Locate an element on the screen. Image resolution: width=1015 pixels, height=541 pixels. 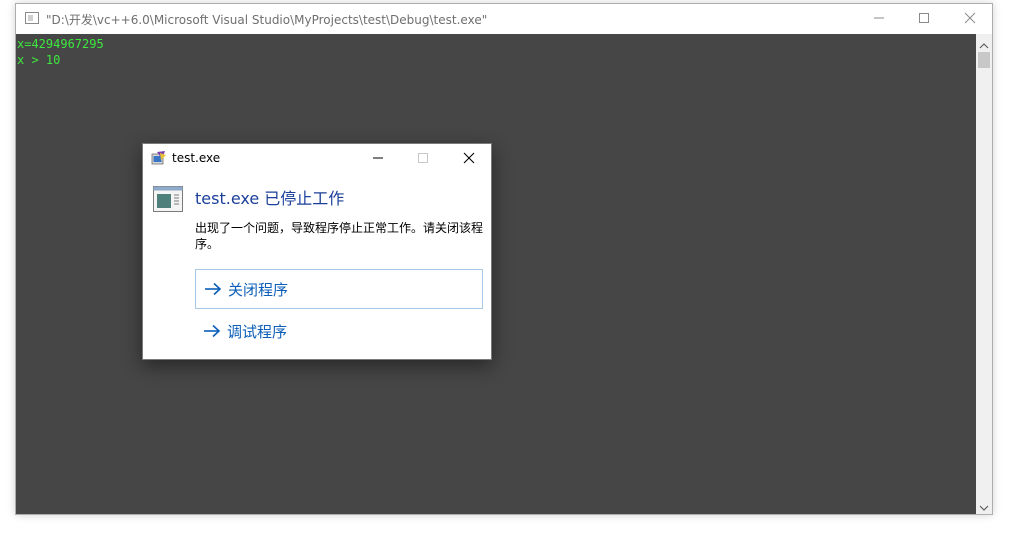
minimize-button is located at coordinates (879, 19).